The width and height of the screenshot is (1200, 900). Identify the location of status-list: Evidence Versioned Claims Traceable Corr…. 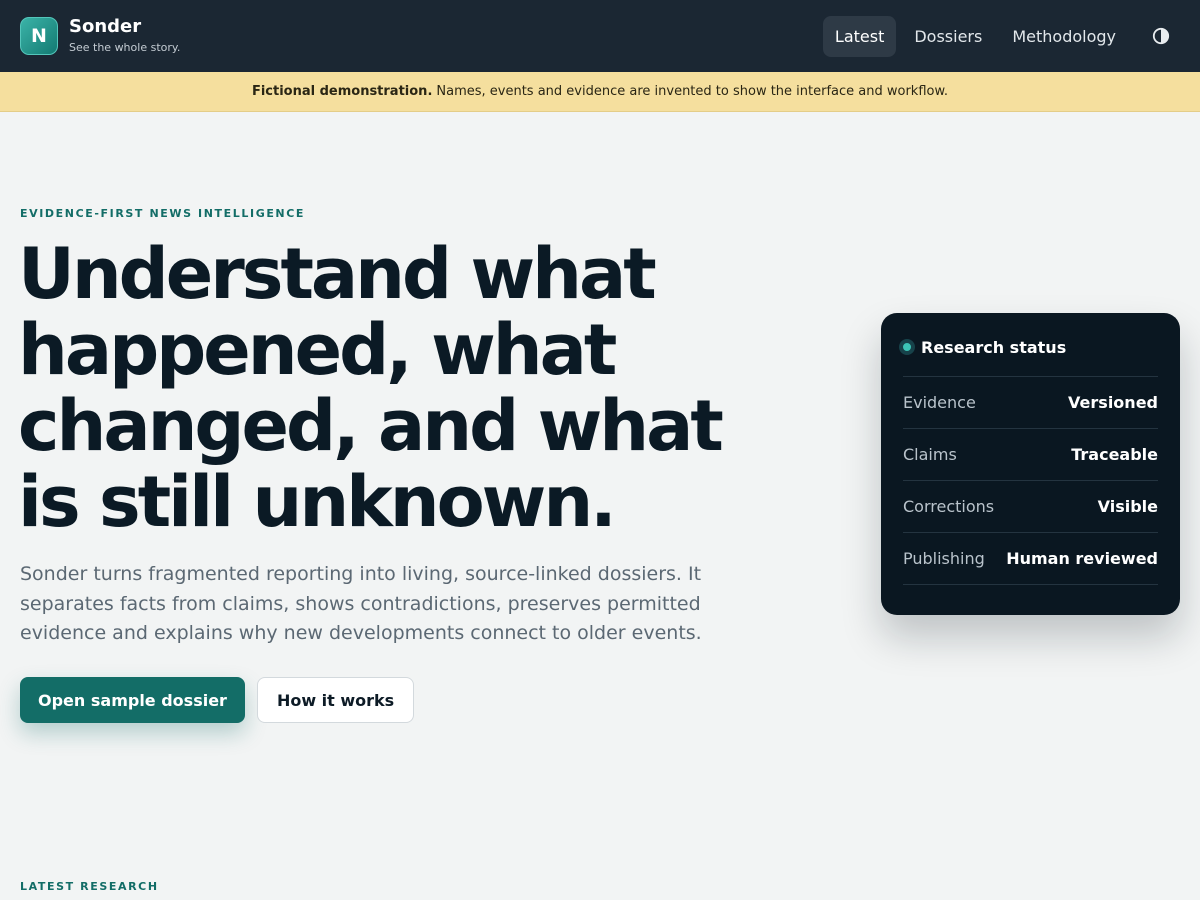
(1030, 480).